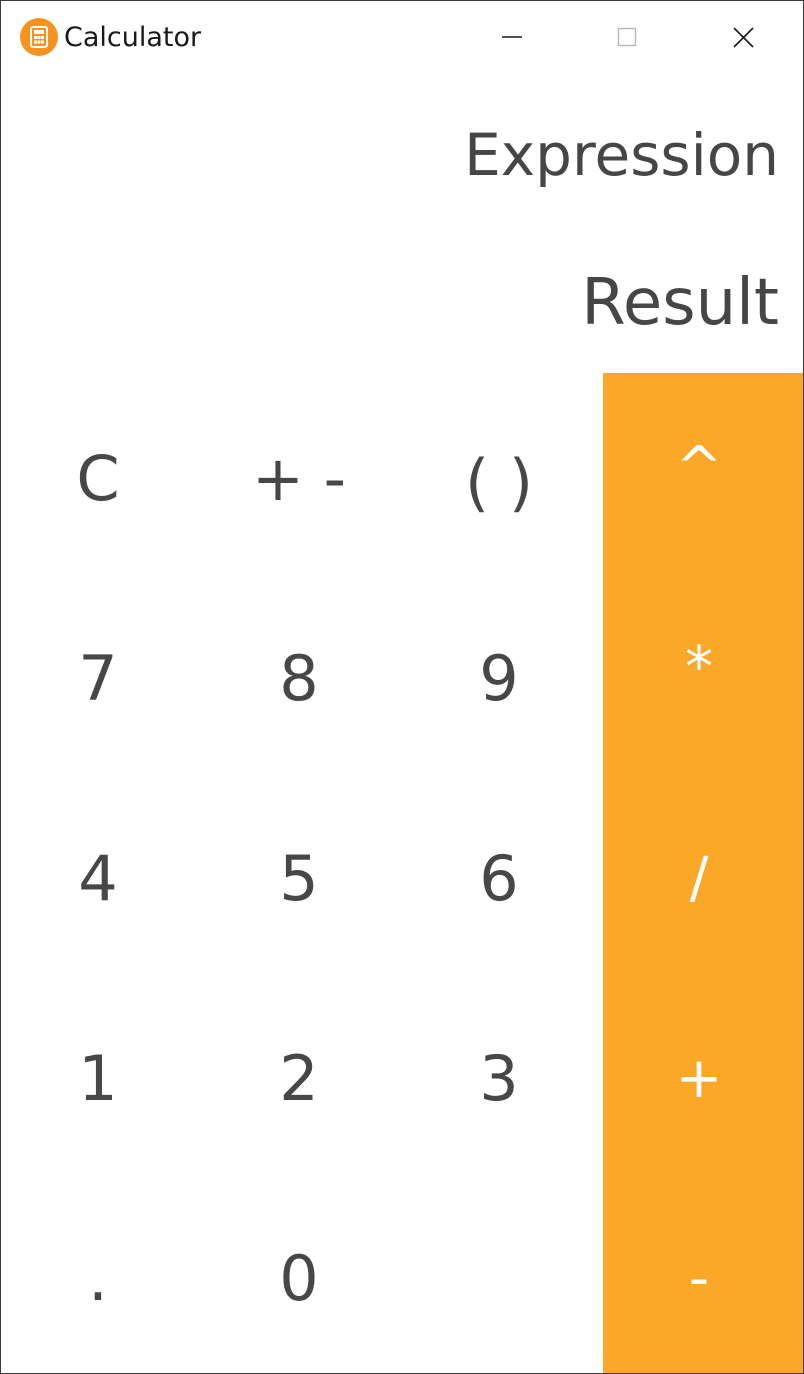 The width and height of the screenshot is (804, 1374). What do you see at coordinates (39, 37) in the screenshot?
I see `calculator-icon` at bounding box center [39, 37].